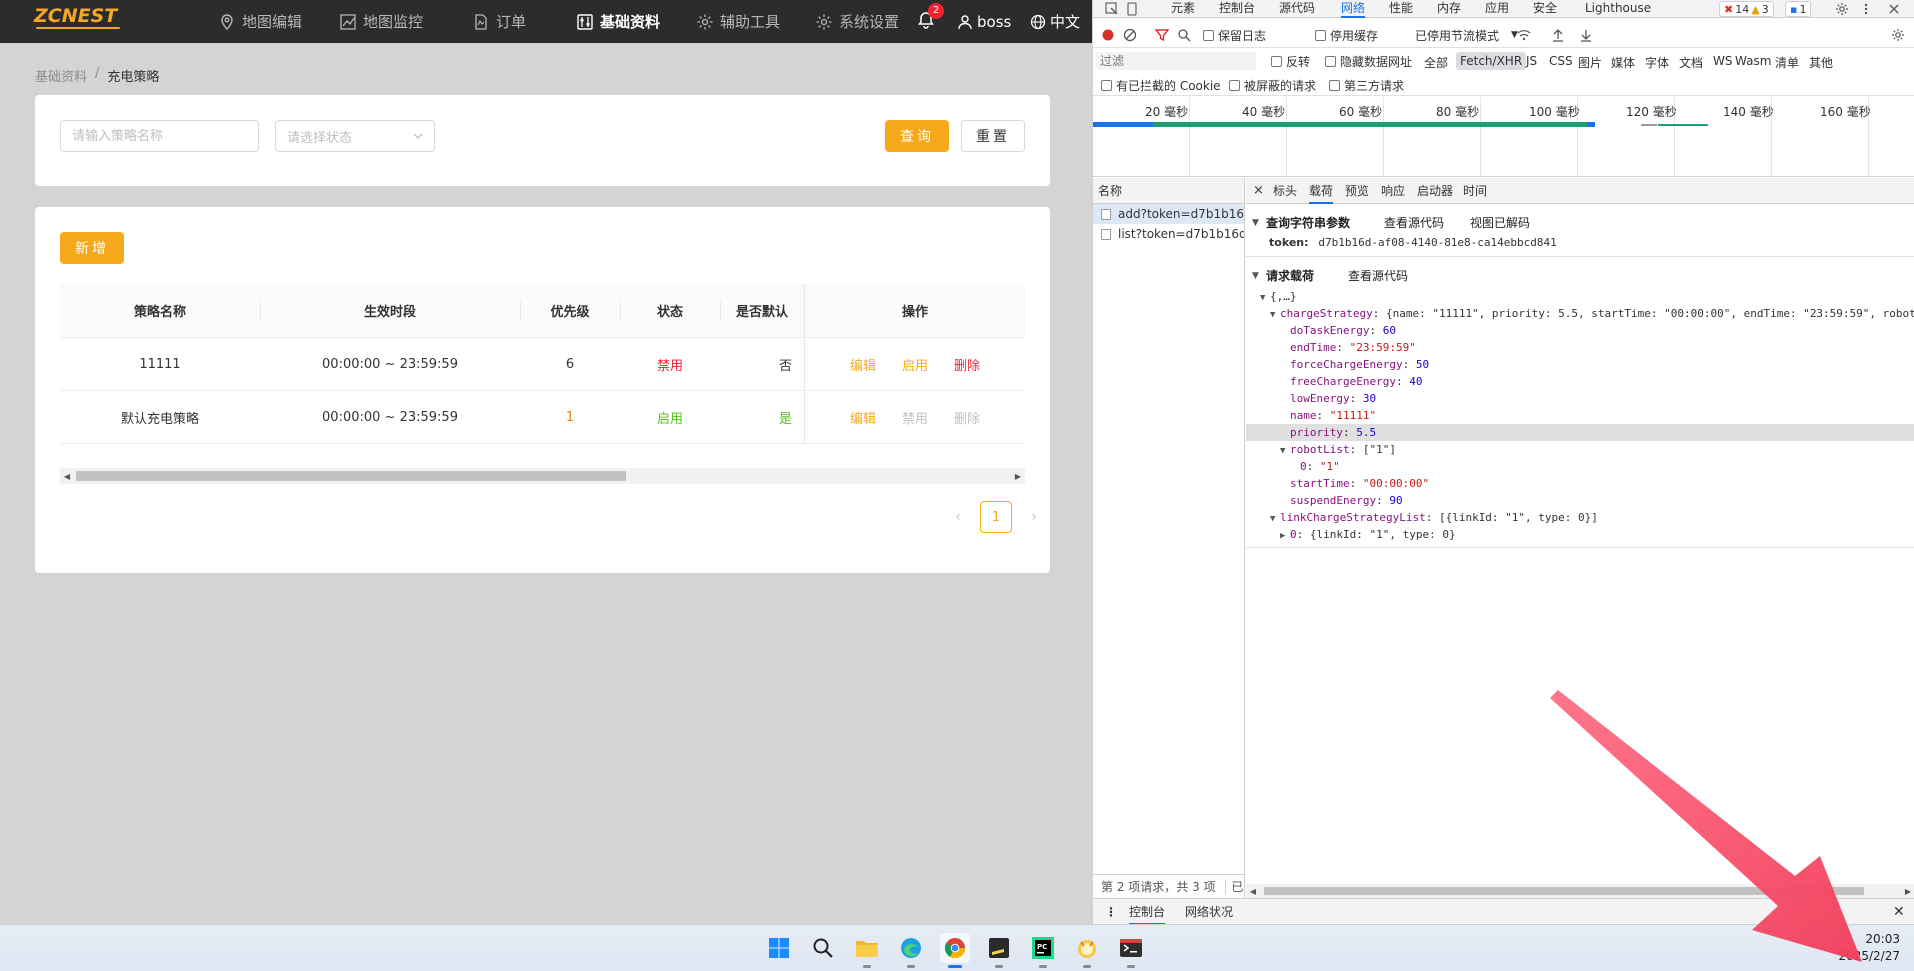 The width and height of the screenshot is (1914, 971). What do you see at coordinates (1580, 534) in the screenshot?
I see `tree-node-link-item: ▶ 0: {linkId: "1", type: 0}` at bounding box center [1580, 534].